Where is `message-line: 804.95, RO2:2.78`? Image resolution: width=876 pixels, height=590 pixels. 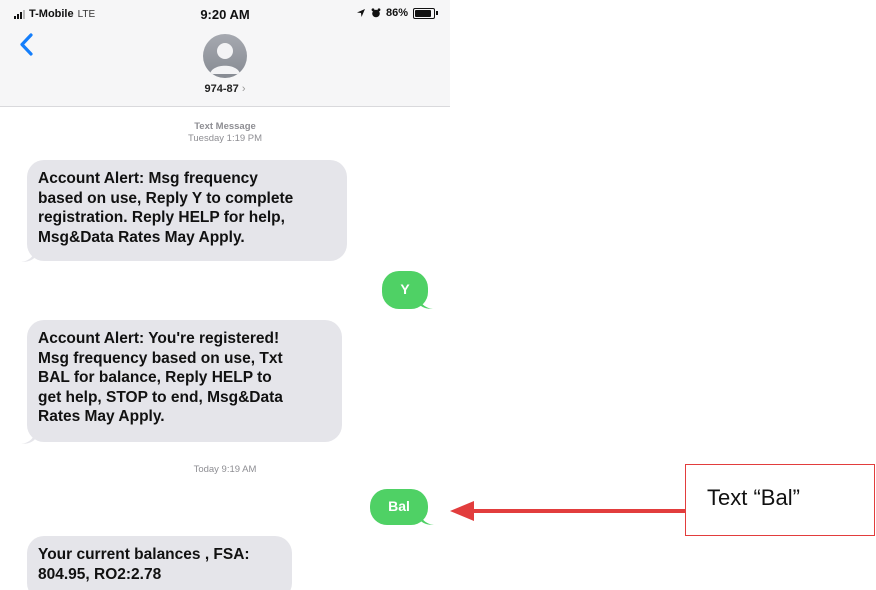
message-line: 804.95, RO2:2.78 is located at coordinates (100, 574).